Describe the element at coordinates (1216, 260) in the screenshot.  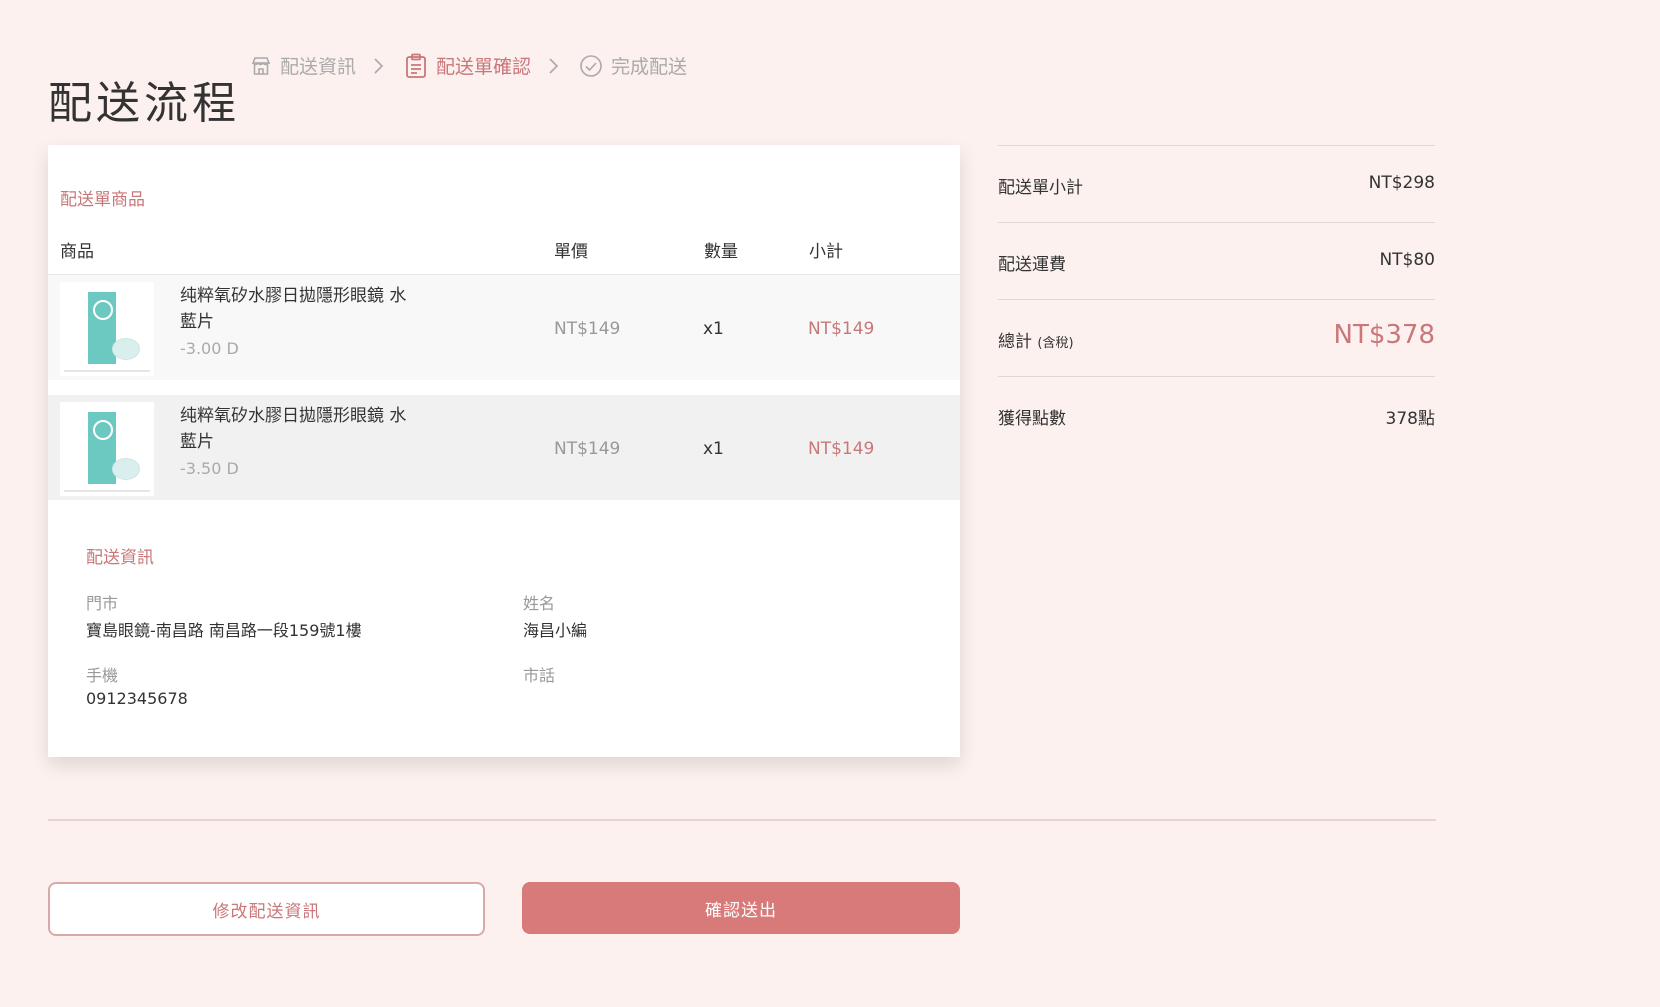
I see `summary-shipping-row: 配送運費 NT$80` at that location.